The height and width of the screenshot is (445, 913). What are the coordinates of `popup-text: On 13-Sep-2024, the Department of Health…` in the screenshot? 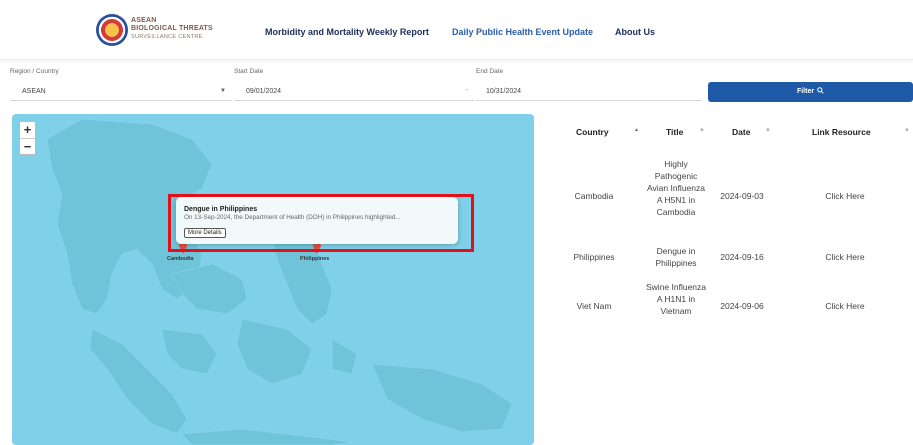 It's located at (292, 217).